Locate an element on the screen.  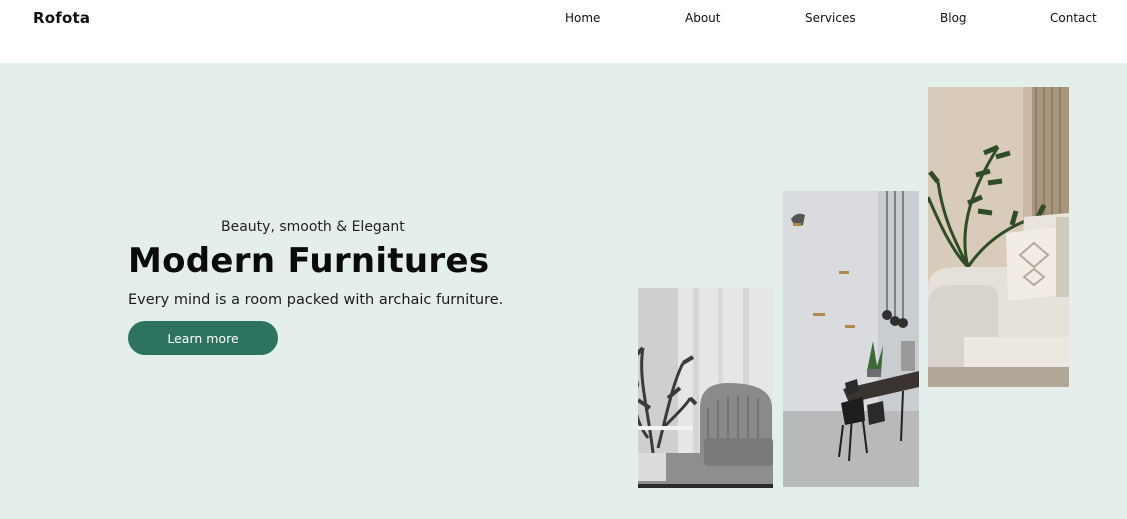
hero-tagline: Beauty, smooth & Elegant is located at coordinates (313, 227).